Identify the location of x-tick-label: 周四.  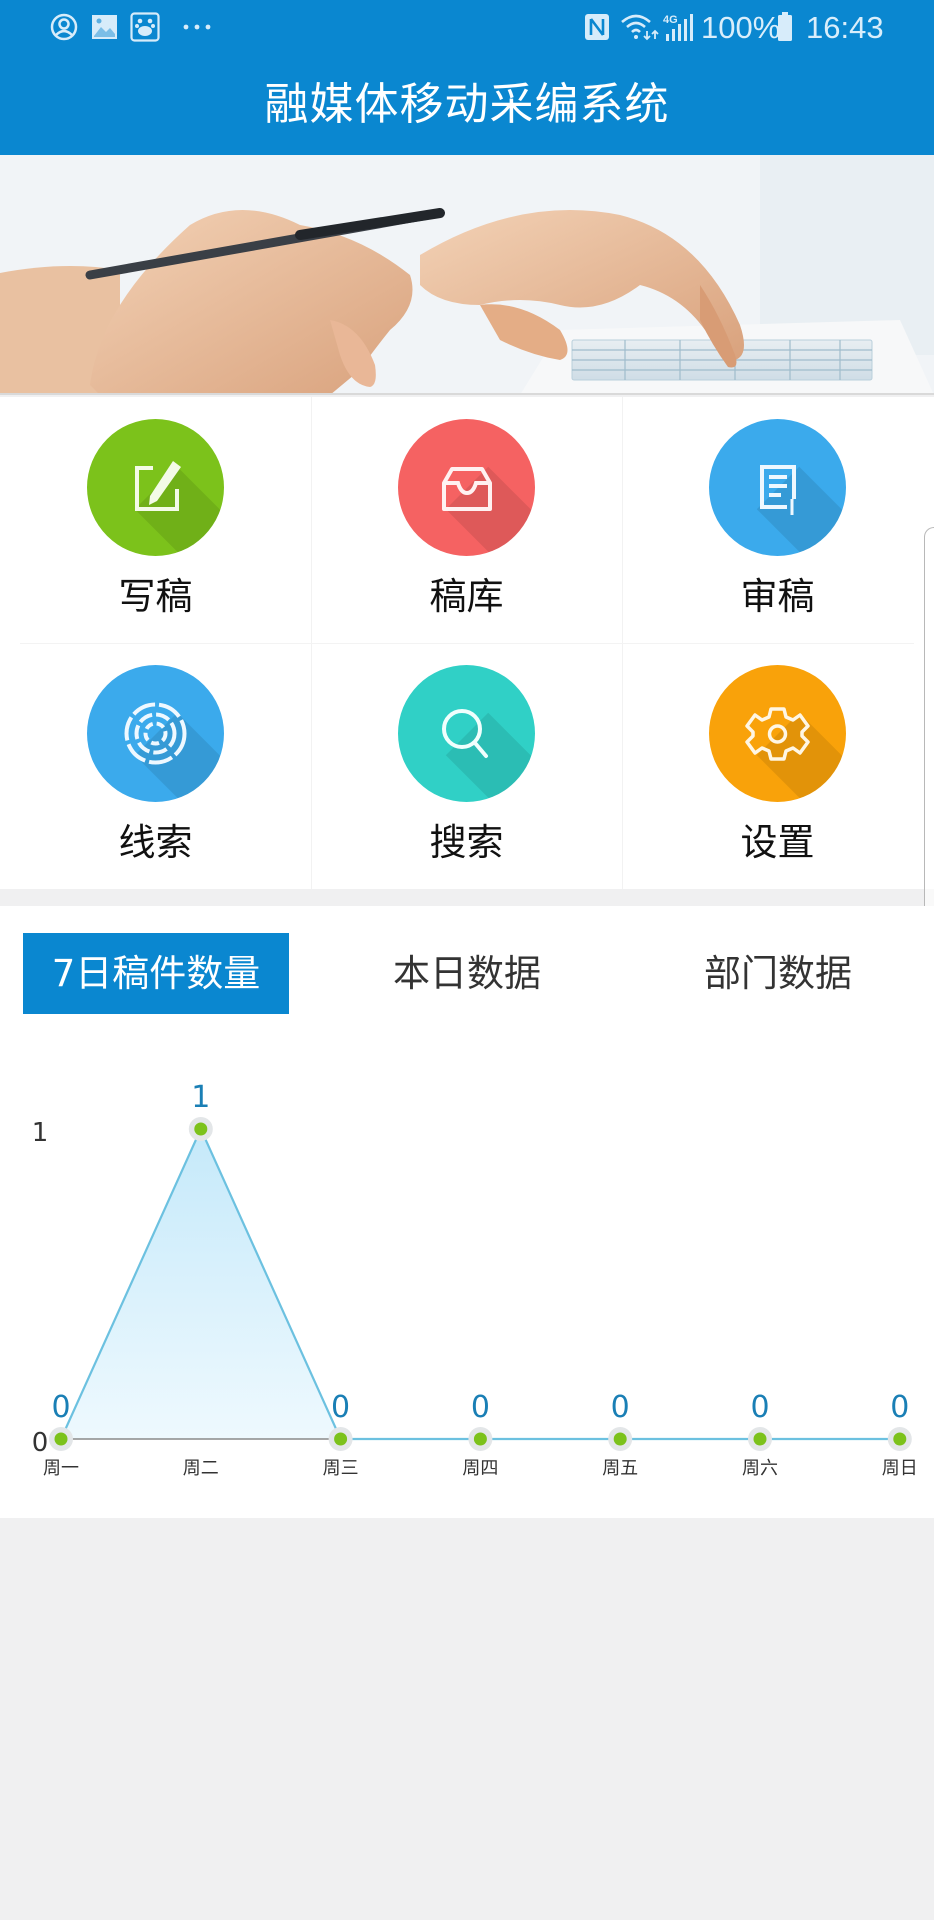
(480, 1468).